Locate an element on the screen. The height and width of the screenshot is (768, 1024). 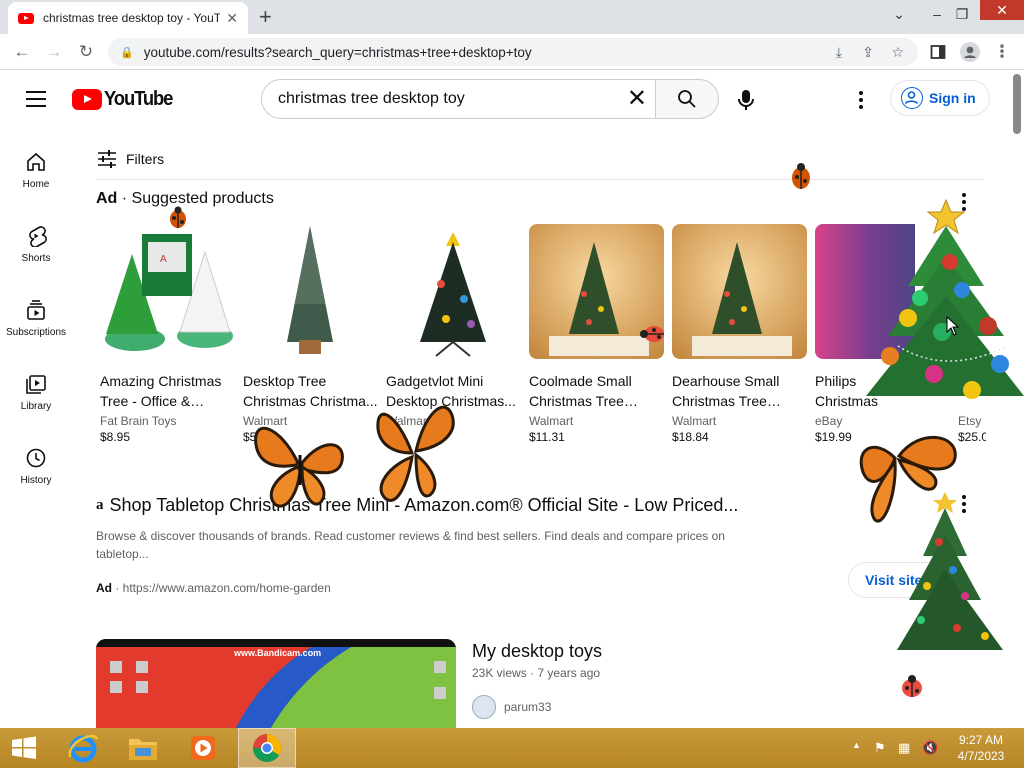
folder-icon is located at coordinates (143, 749).